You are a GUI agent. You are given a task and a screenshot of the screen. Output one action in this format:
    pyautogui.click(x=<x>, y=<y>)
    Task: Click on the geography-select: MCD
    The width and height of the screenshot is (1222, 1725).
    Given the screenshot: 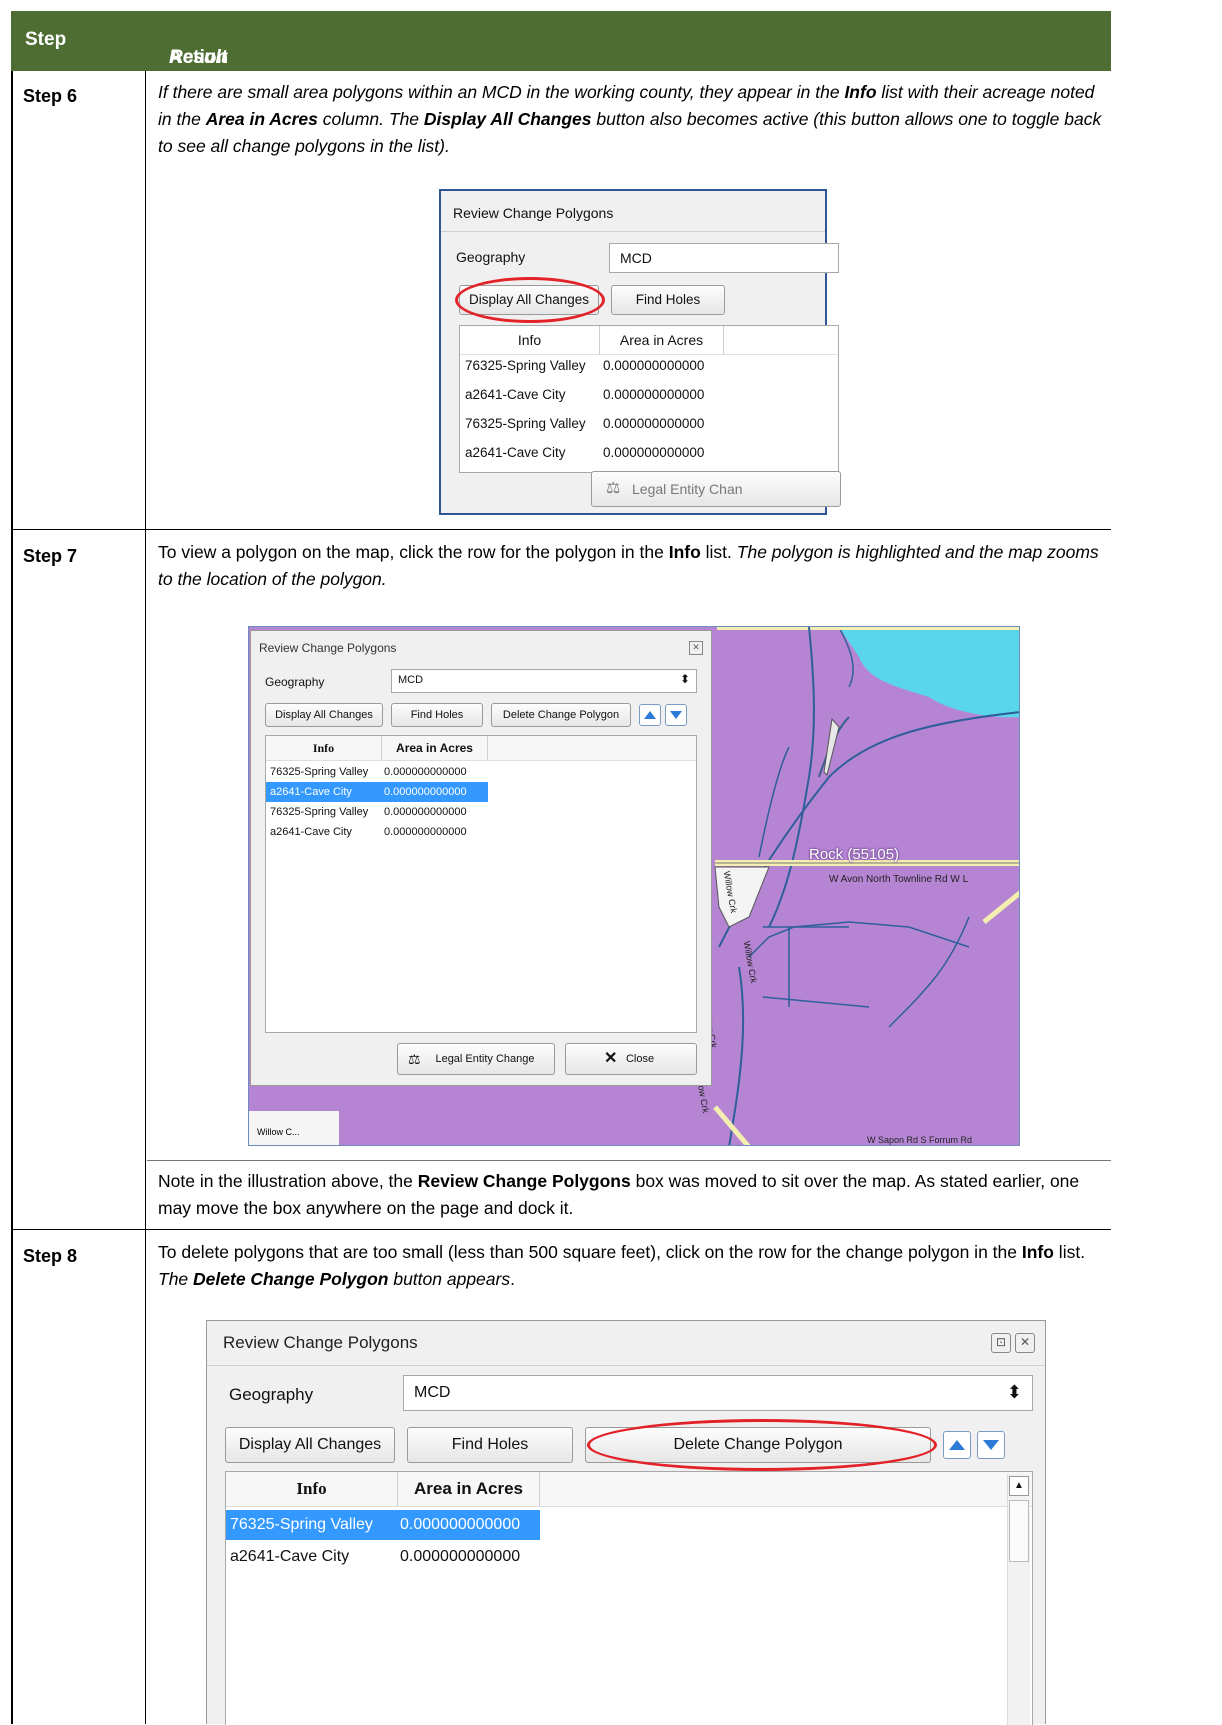 What is the action you would take?
    pyautogui.click(x=724, y=258)
    